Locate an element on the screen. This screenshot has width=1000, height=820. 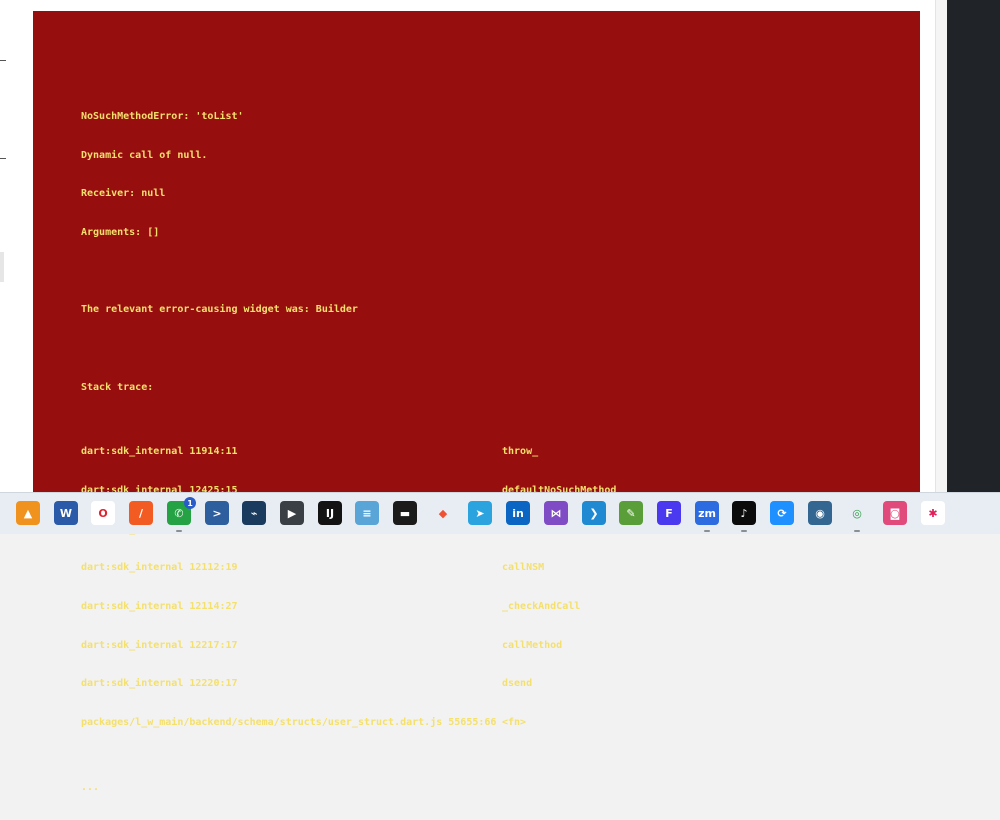
taskbar-glyph: ➤ is located at coordinates (480, 513).